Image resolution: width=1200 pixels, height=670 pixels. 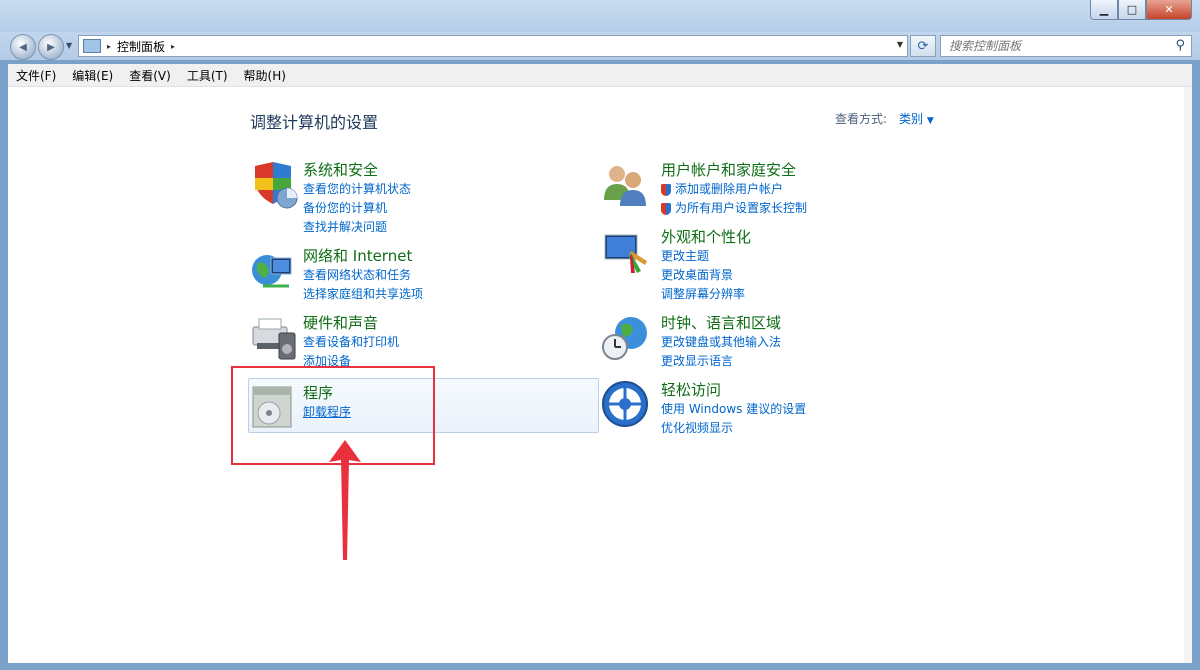 What do you see at coordinates (363, 294) in the screenshot?
I see `link-homegroup-sharing: 选择家庭组和共享选项` at bounding box center [363, 294].